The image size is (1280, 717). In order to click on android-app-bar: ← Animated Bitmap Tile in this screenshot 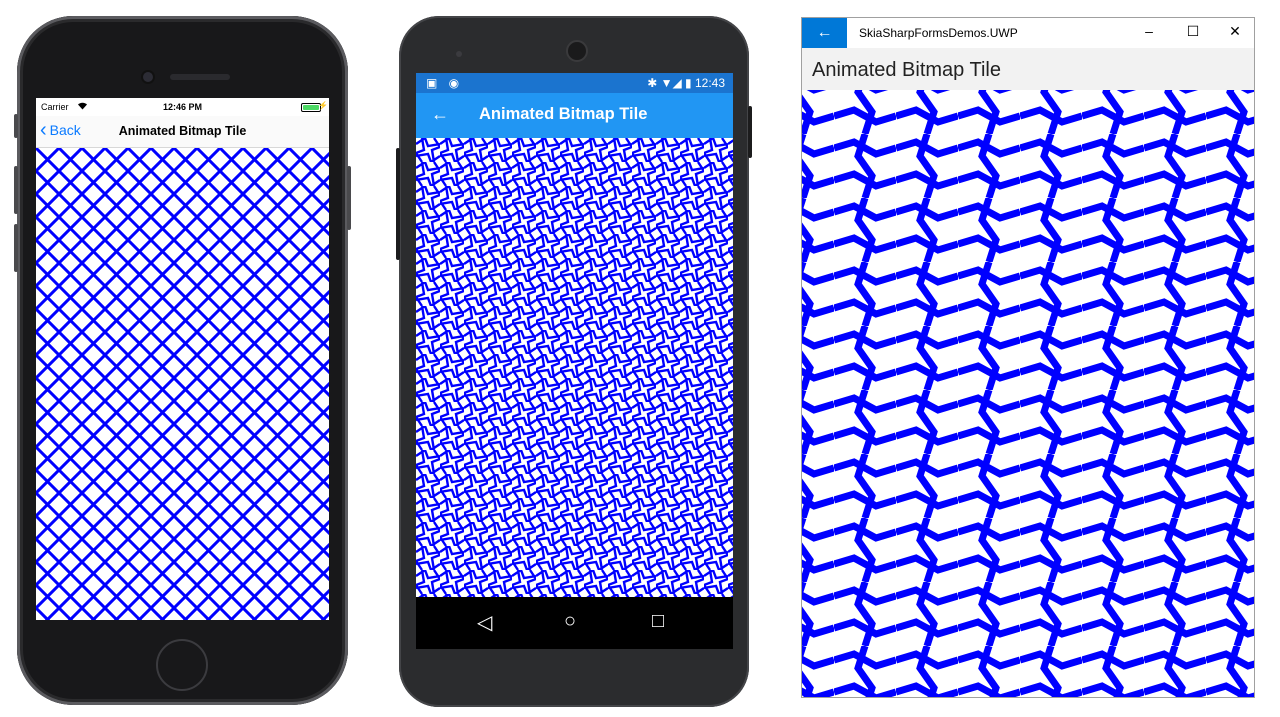, I will do `click(574, 115)`.